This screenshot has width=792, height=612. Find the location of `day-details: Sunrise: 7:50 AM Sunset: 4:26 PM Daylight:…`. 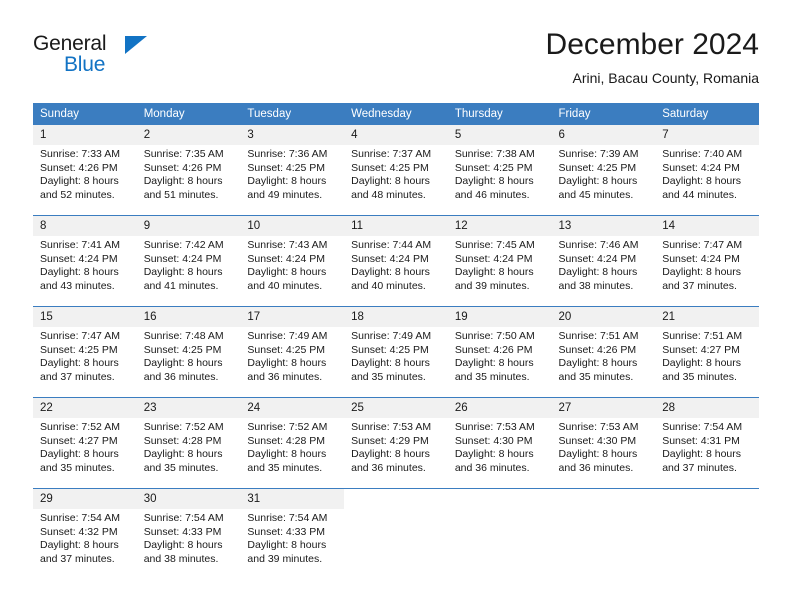

day-details: Sunrise: 7:50 AM Sunset: 4:26 PM Daylight:… is located at coordinates (500, 355).